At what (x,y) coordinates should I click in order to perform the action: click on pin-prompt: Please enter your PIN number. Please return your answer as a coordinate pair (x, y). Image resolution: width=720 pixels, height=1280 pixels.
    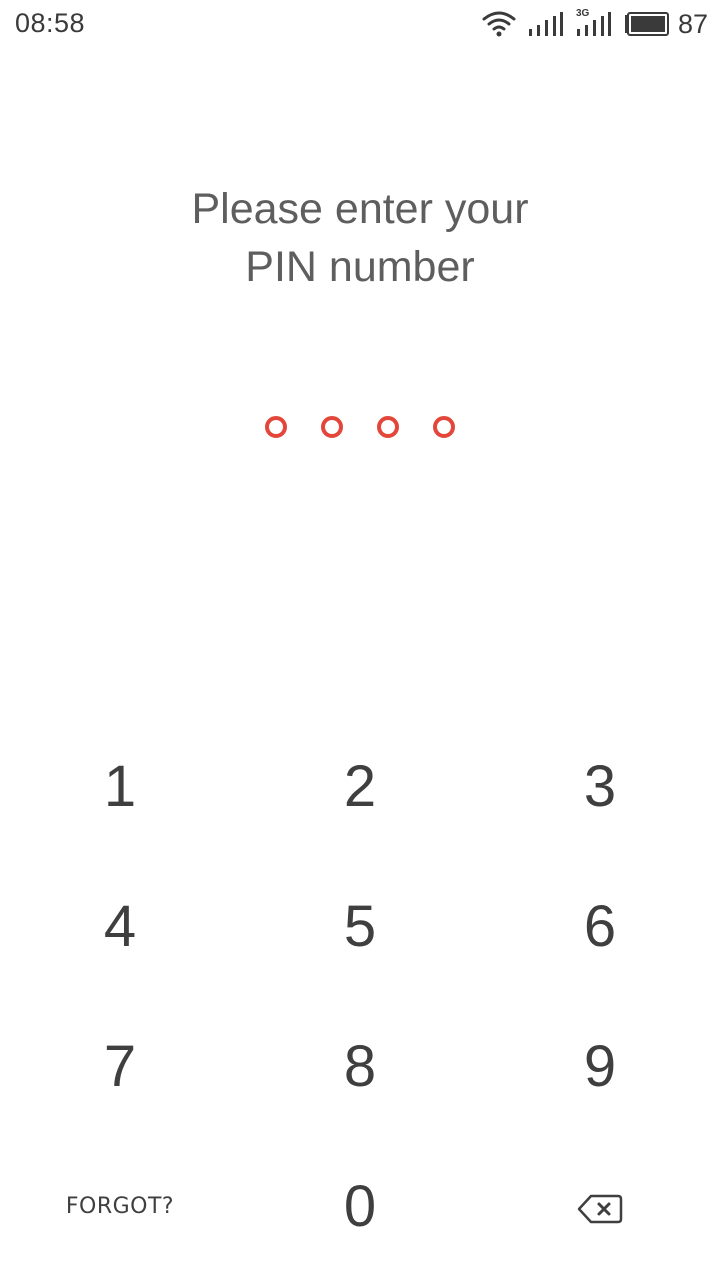
    Looking at the image, I should click on (360, 238).